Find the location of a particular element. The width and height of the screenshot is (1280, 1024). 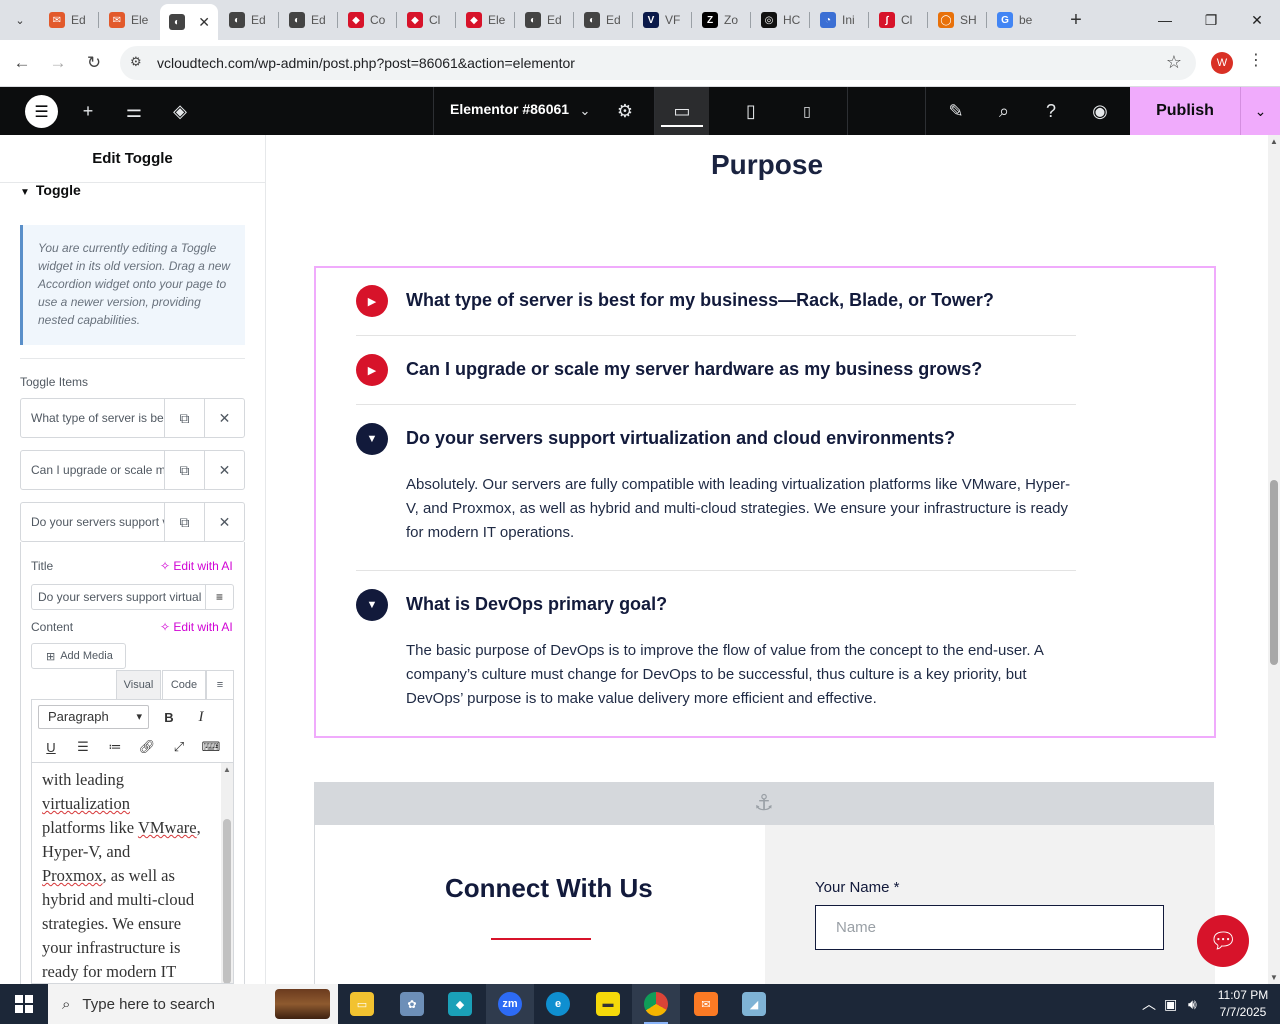

bold-icon: B is located at coordinates (169, 717).